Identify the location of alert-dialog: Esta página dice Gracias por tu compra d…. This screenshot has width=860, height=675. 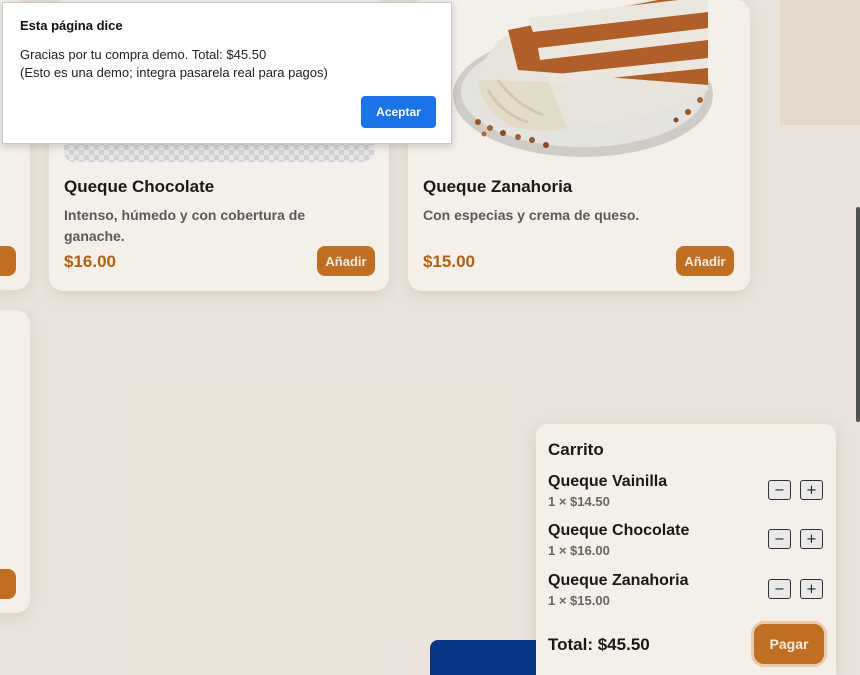
(227, 73).